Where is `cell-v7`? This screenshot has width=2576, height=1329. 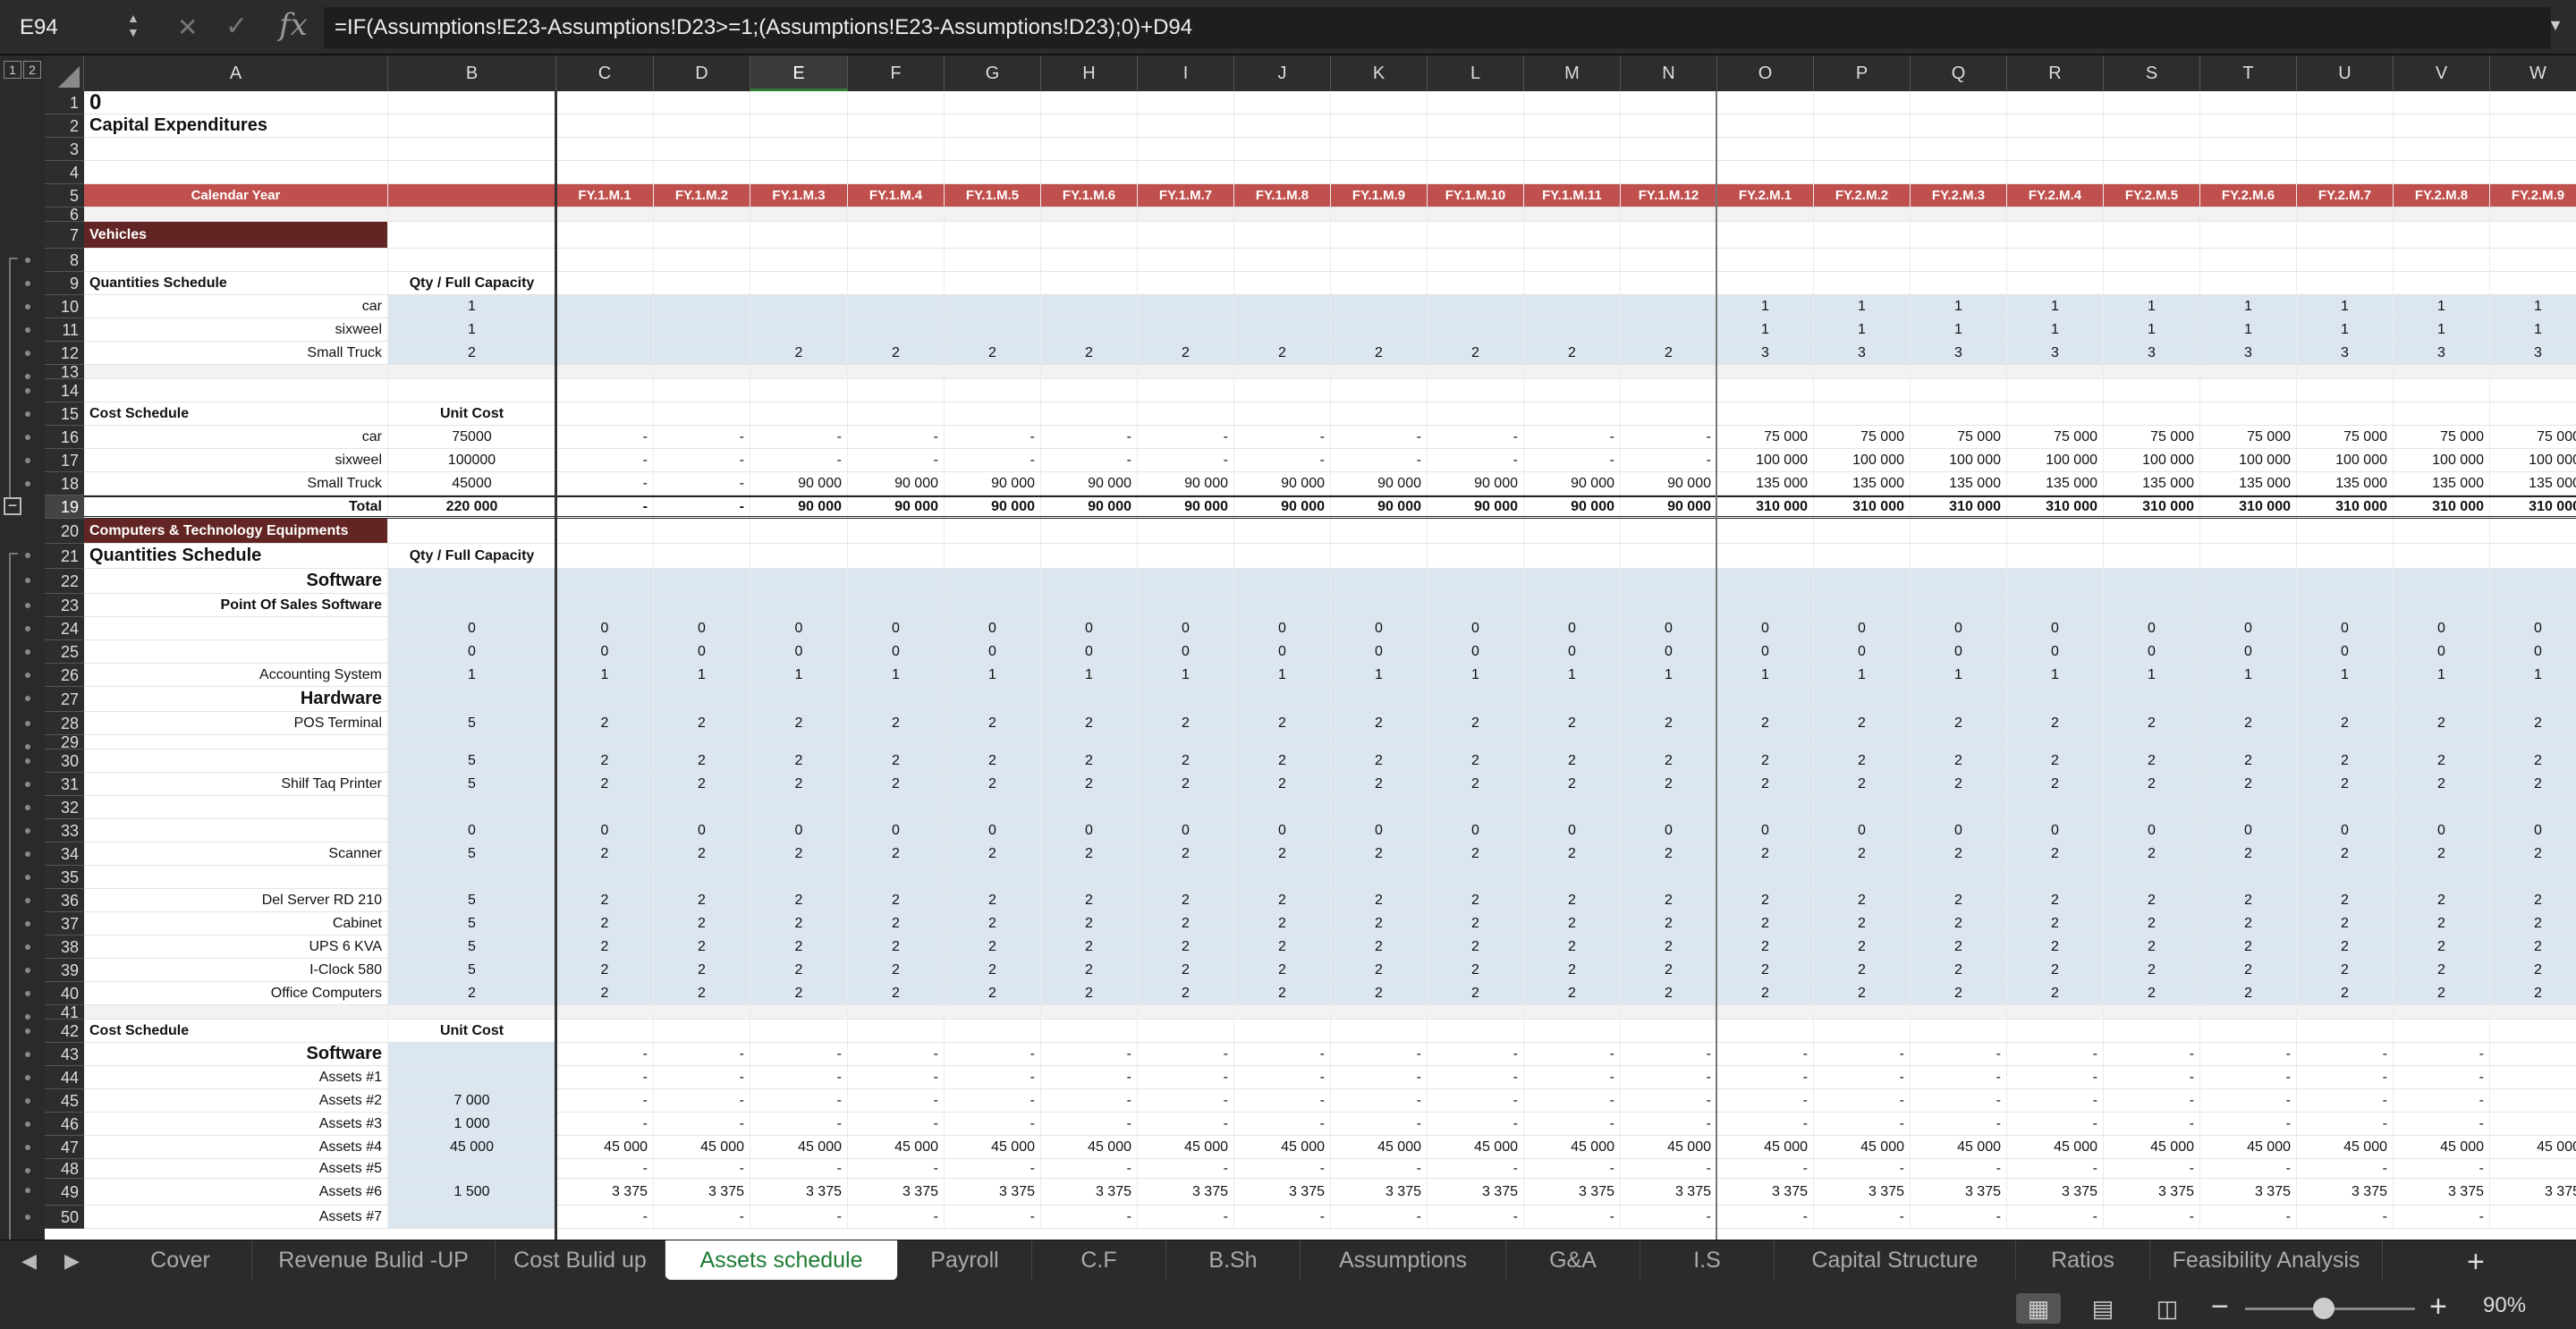
cell-v7 is located at coordinates (2442, 235).